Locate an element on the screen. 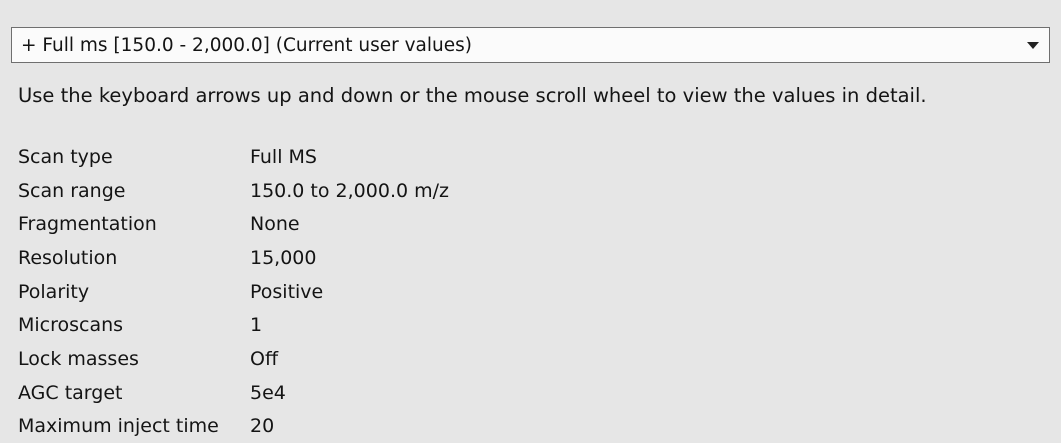 The width and height of the screenshot is (1061, 443). param-label: Scan type is located at coordinates (65, 156).